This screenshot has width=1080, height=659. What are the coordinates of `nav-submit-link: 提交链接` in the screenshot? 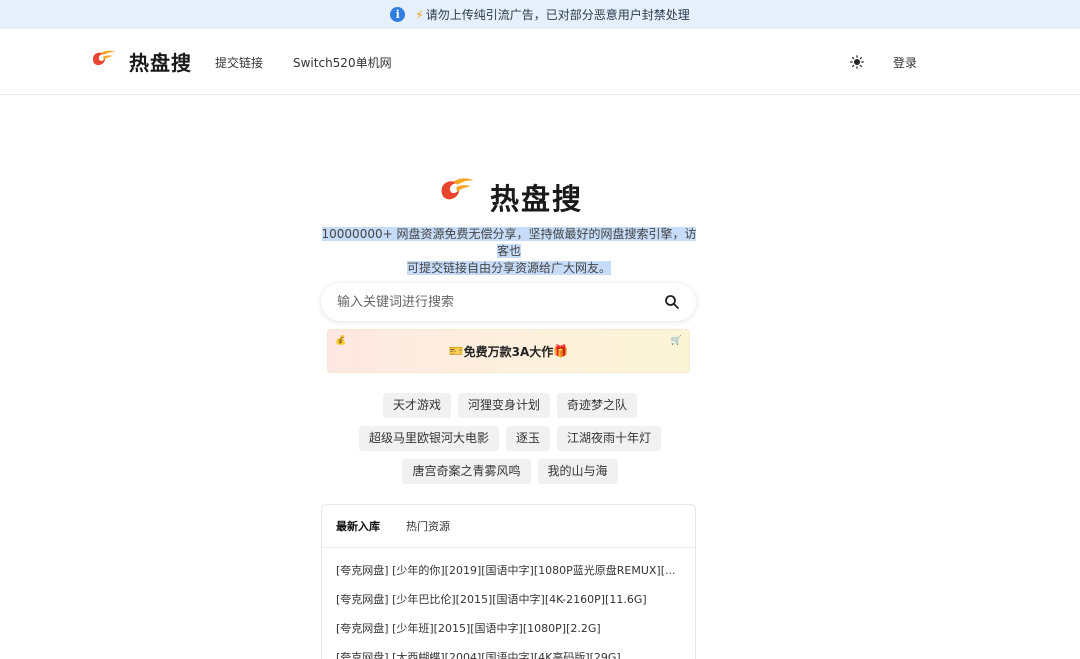 It's located at (239, 62).